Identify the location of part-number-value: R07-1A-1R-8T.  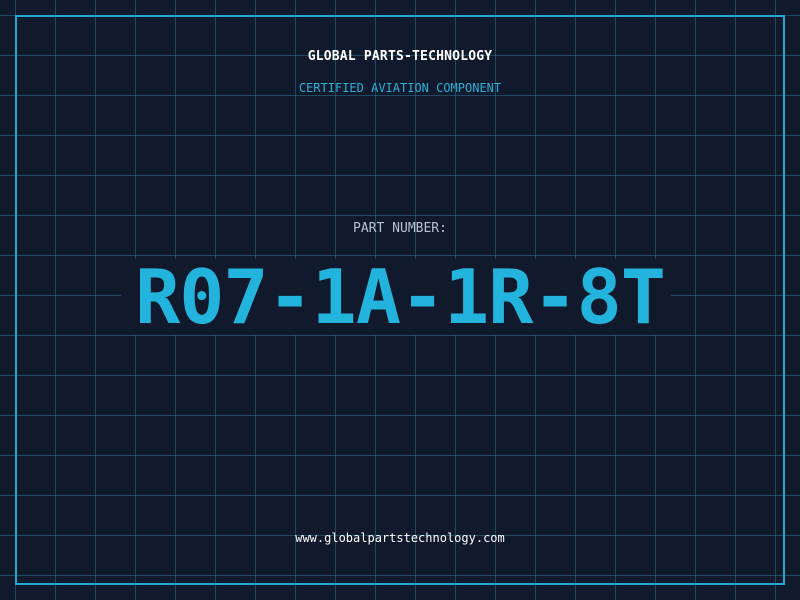
(400, 297).